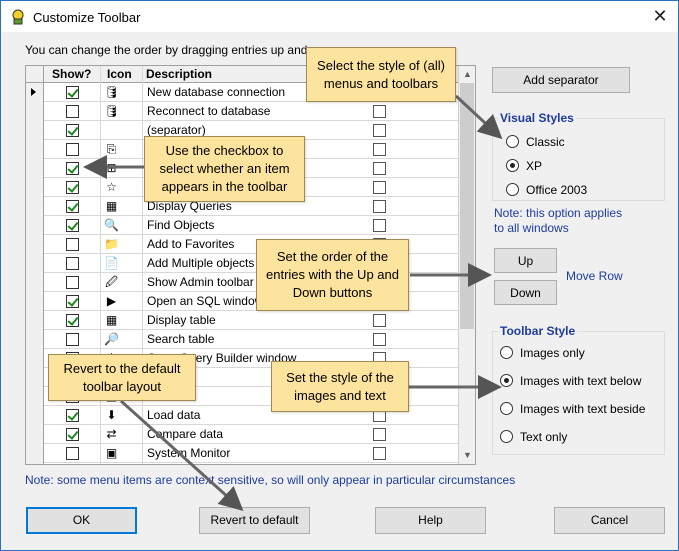  What do you see at coordinates (111, 434) in the screenshot?
I see `compare-icon: ⇄` at bounding box center [111, 434].